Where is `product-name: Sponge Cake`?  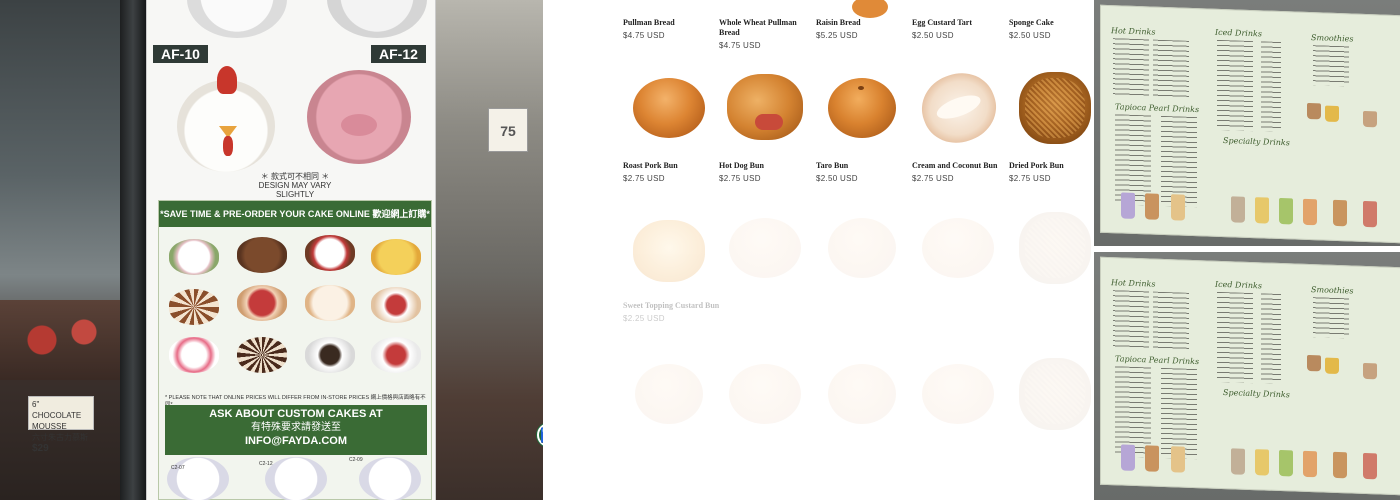 product-name: Sponge Cake is located at coordinates (1051, 23).